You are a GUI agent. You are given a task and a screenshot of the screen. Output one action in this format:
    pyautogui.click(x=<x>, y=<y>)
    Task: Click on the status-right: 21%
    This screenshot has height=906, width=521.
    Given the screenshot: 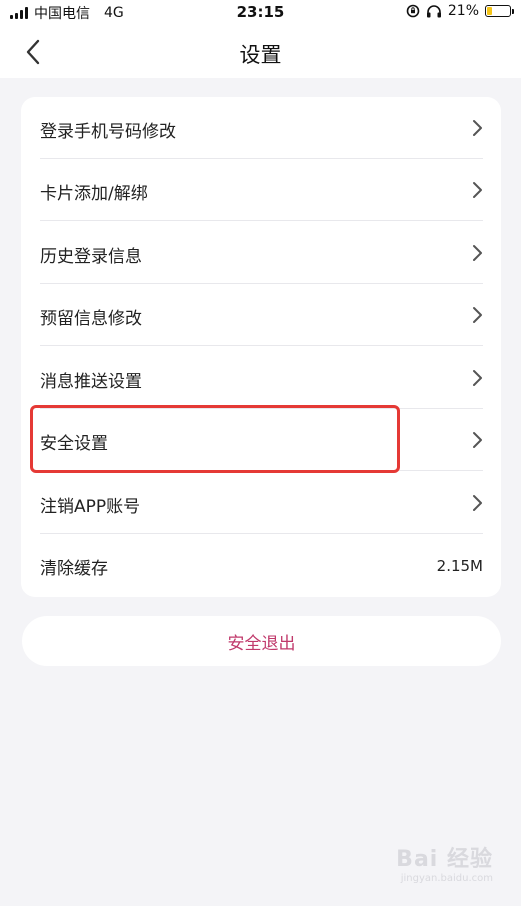 What is the action you would take?
    pyautogui.click(x=460, y=11)
    